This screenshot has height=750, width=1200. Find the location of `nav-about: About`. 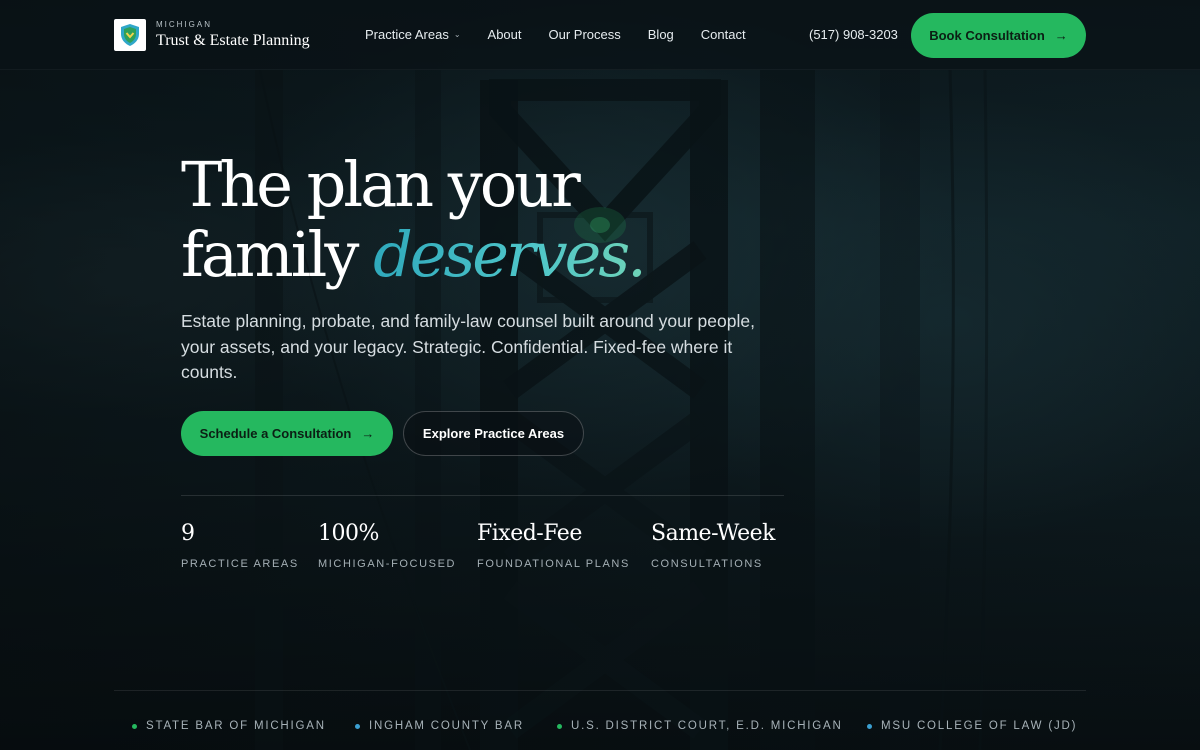

nav-about: About is located at coordinates (505, 35).